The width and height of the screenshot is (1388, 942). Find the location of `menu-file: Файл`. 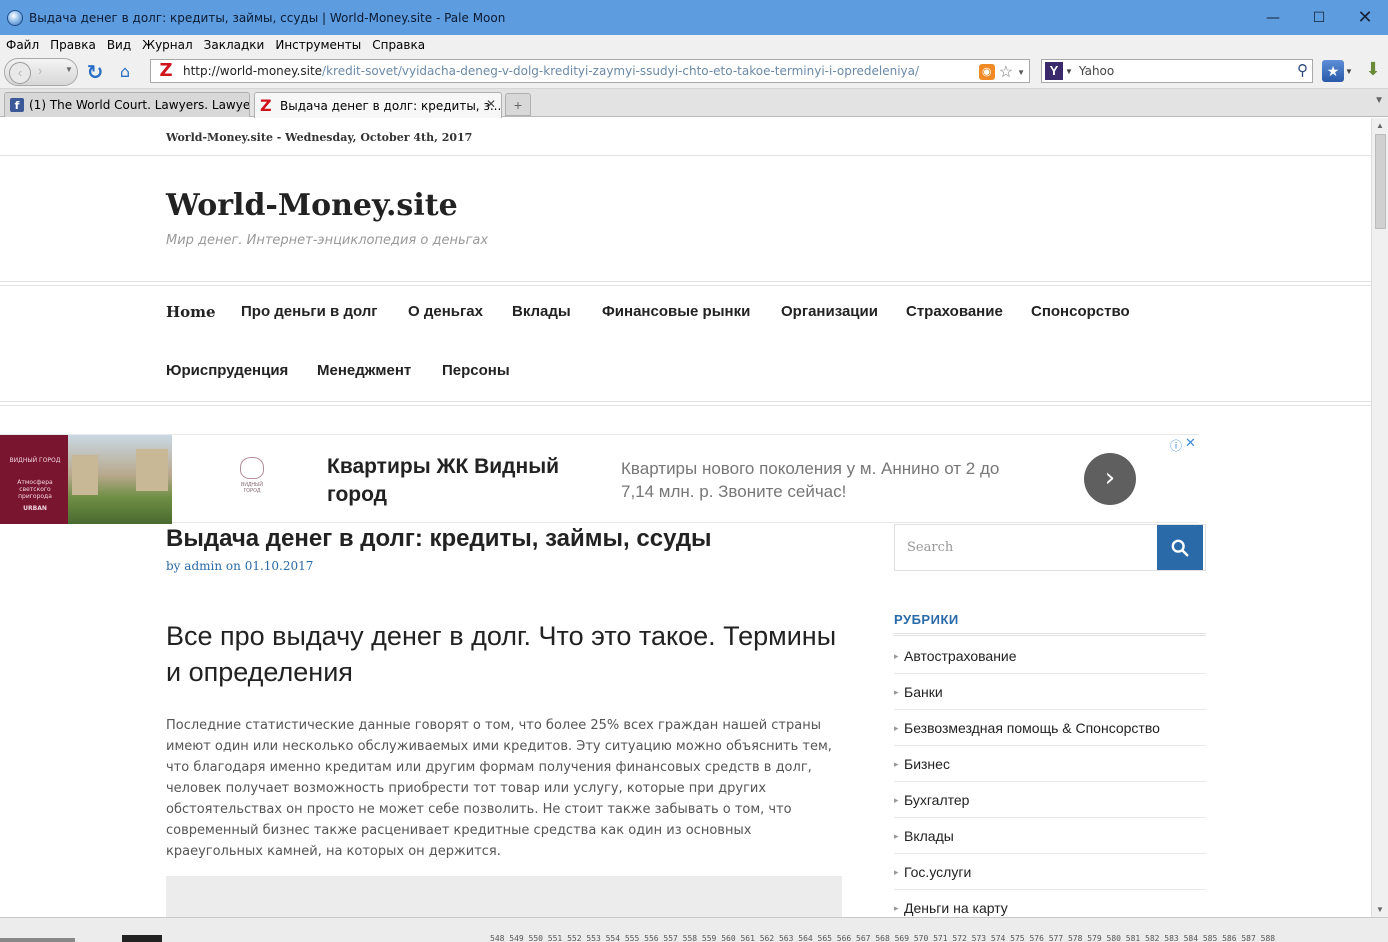

menu-file: Файл is located at coordinates (22, 45).